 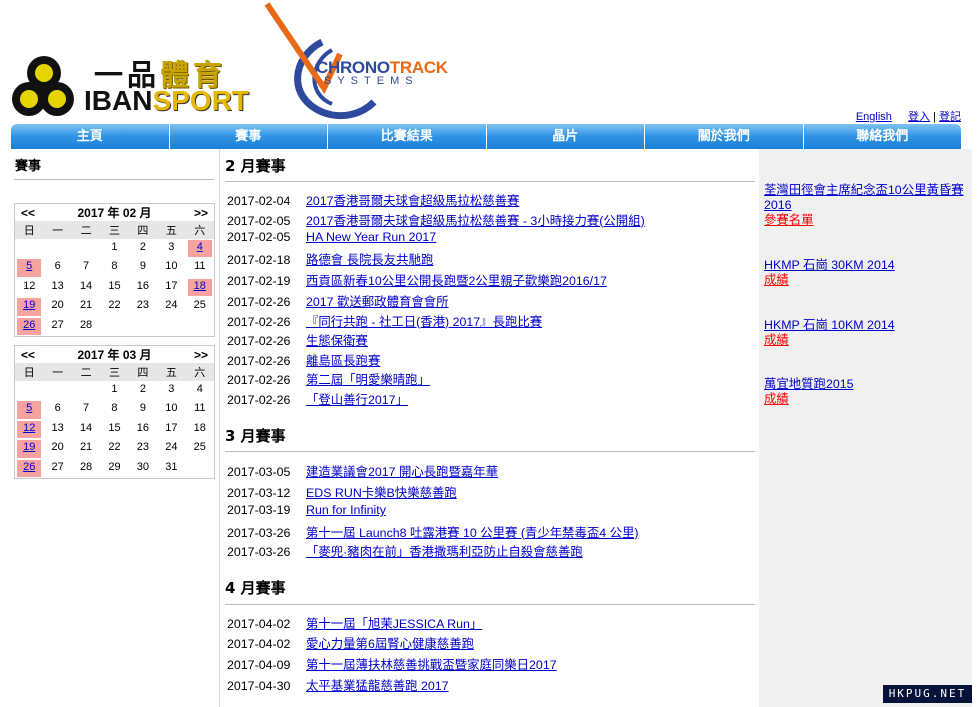 What do you see at coordinates (143, 466) in the screenshot?
I see `calendar-day-number: 30` at bounding box center [143, 466].